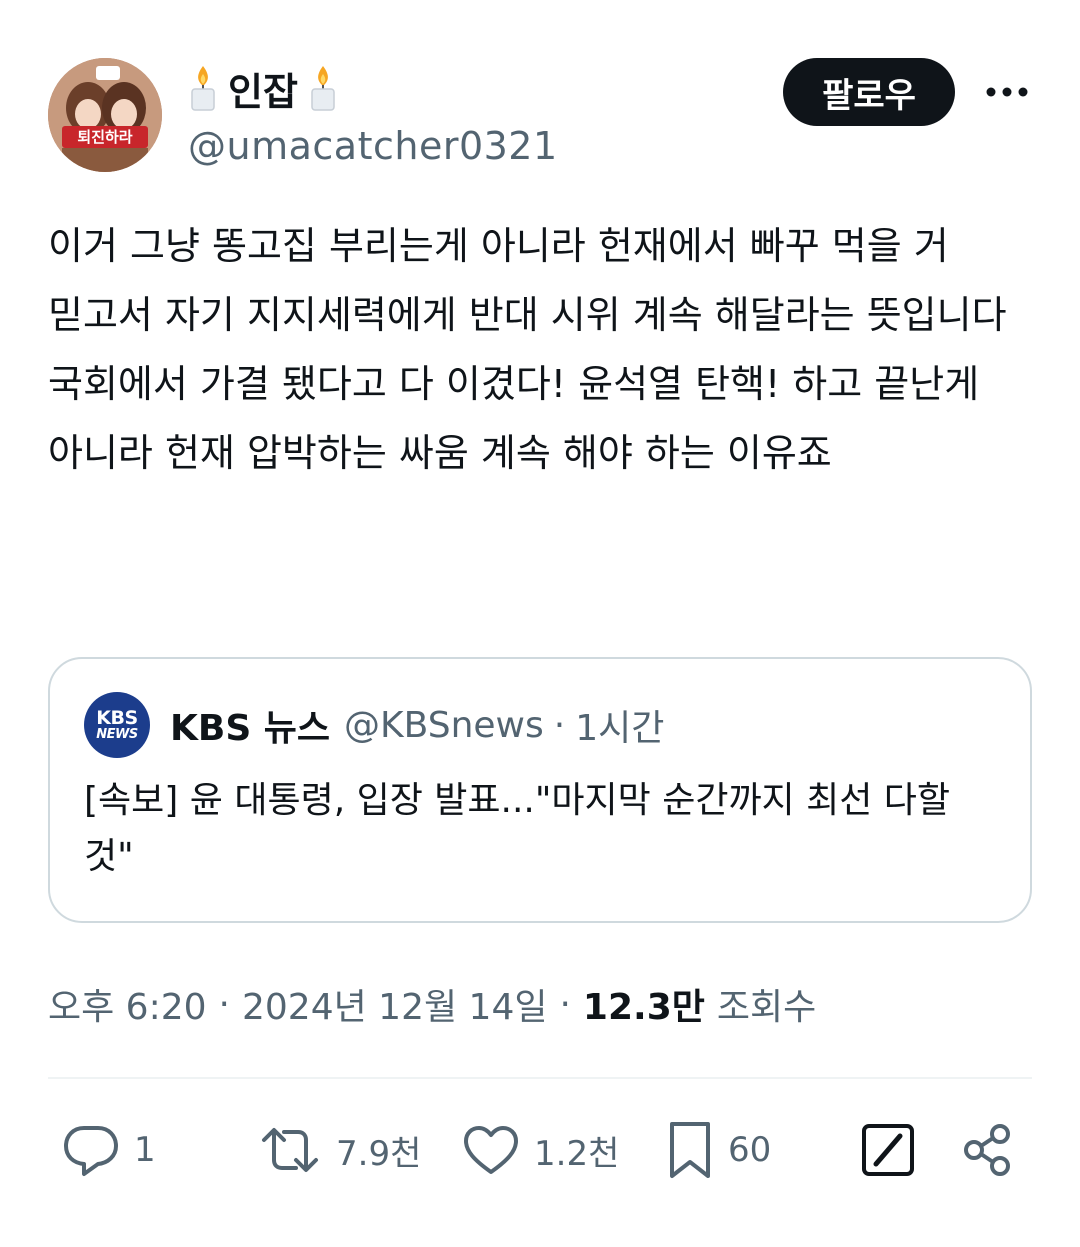 This screenshot has width=1080, height=1247. I want to click on retweet-count: 7.9천, so click(379, 1153).